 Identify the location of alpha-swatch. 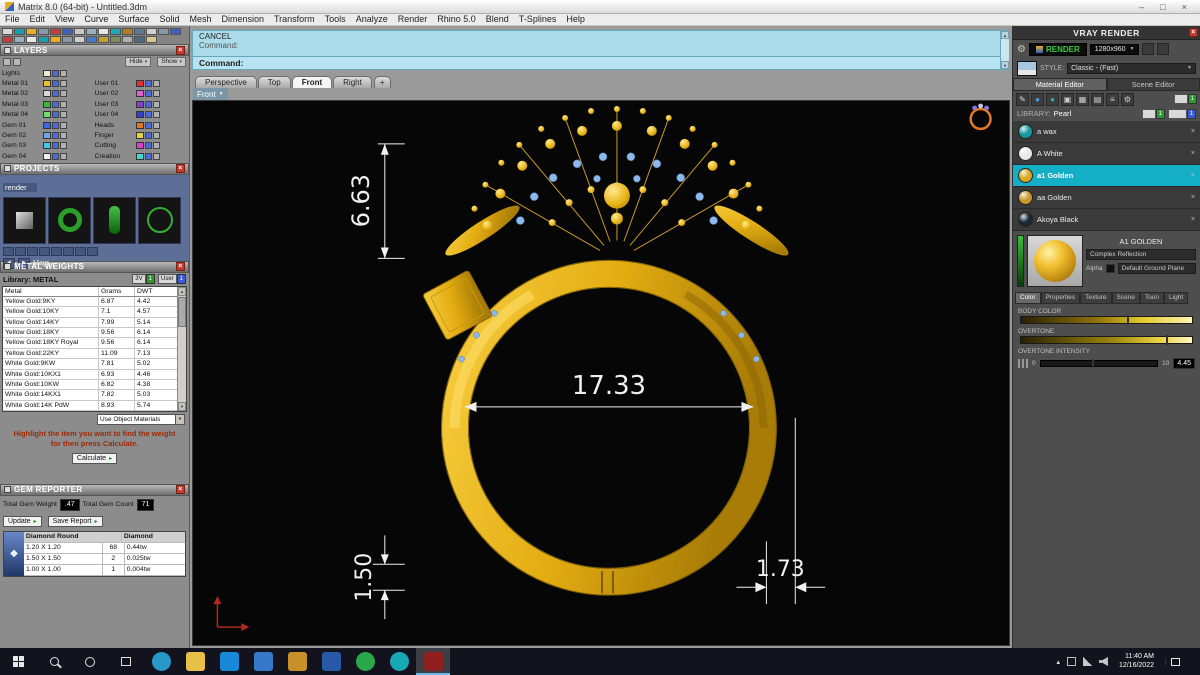
(1110, 268).